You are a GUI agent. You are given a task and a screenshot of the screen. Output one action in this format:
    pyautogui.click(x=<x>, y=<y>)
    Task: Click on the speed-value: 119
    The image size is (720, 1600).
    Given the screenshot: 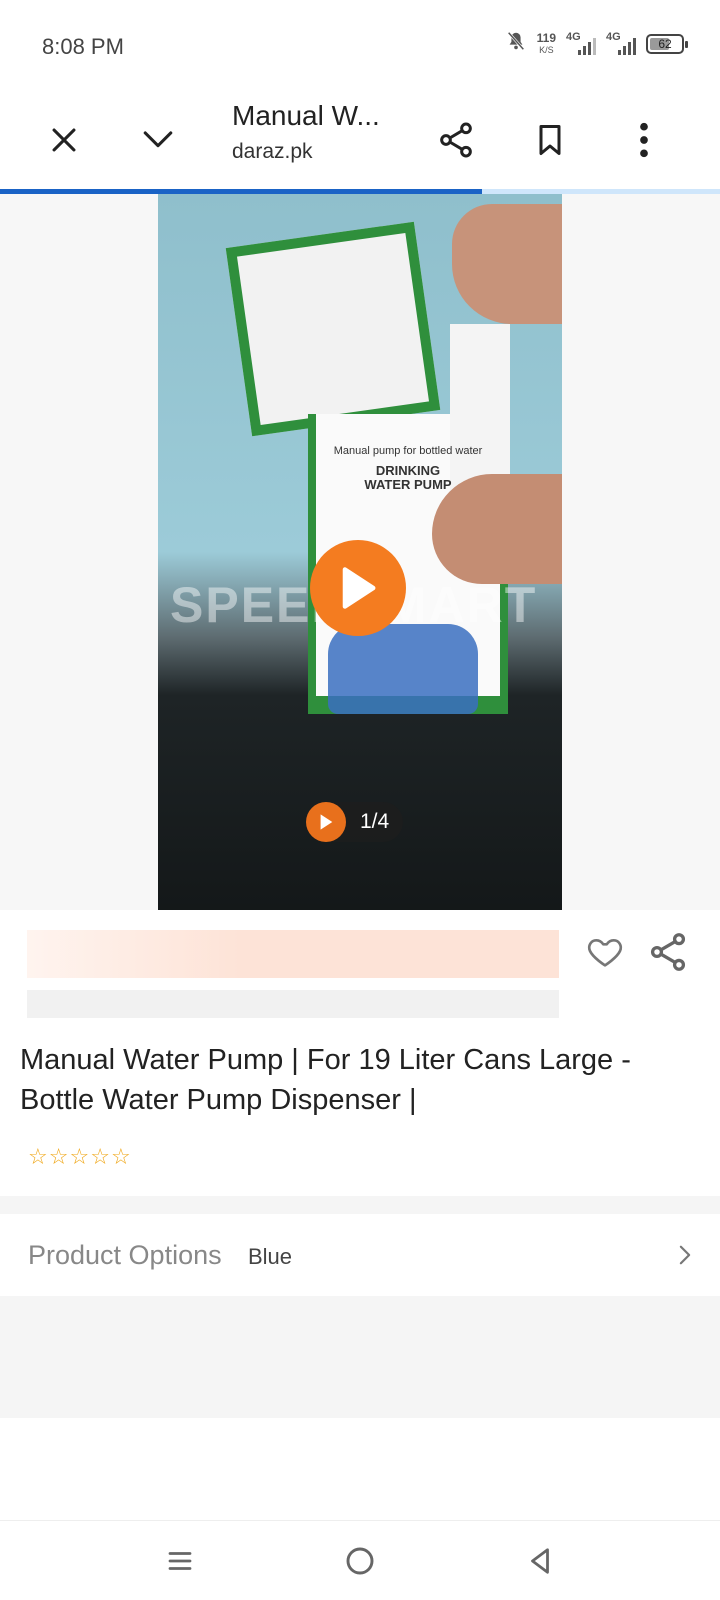 What is the action you would take?
    pyautogui.click(x=546, y=37)
    